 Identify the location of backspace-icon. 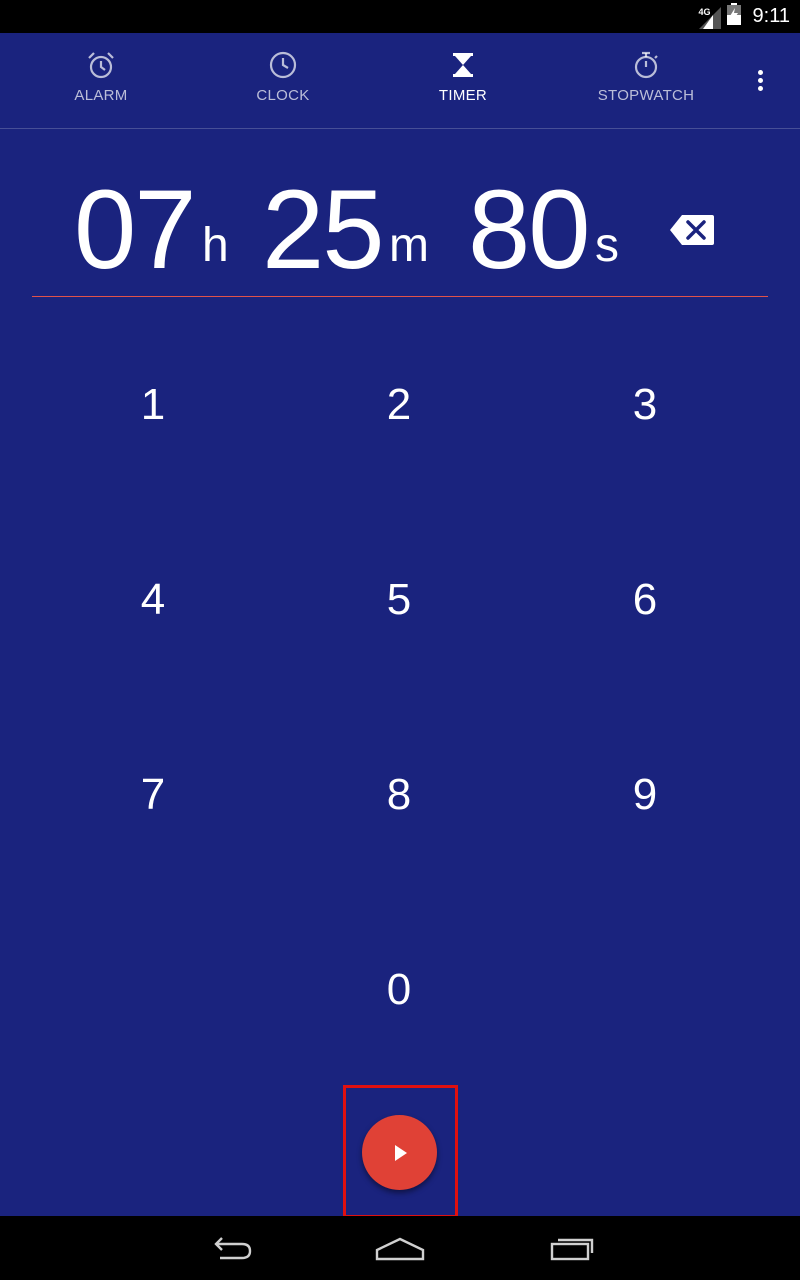
(692, 230).